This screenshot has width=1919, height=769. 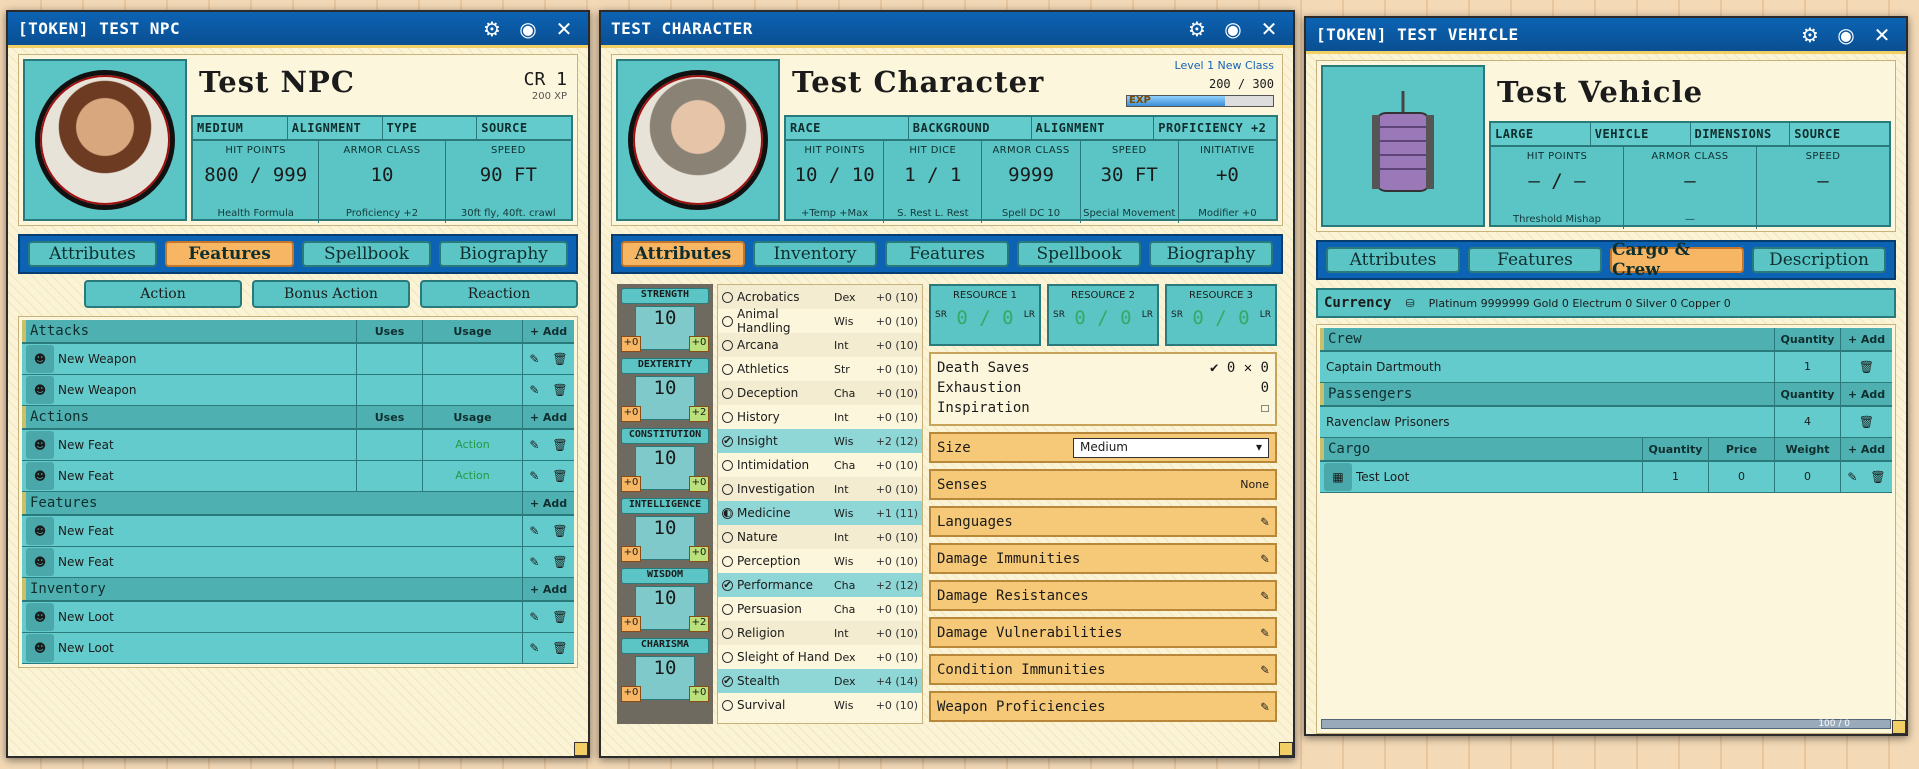 What do you see at coordinates (1233, 29) in the screenshot?
I see `user-icon: ◉` at bounding box center [1233, 29].